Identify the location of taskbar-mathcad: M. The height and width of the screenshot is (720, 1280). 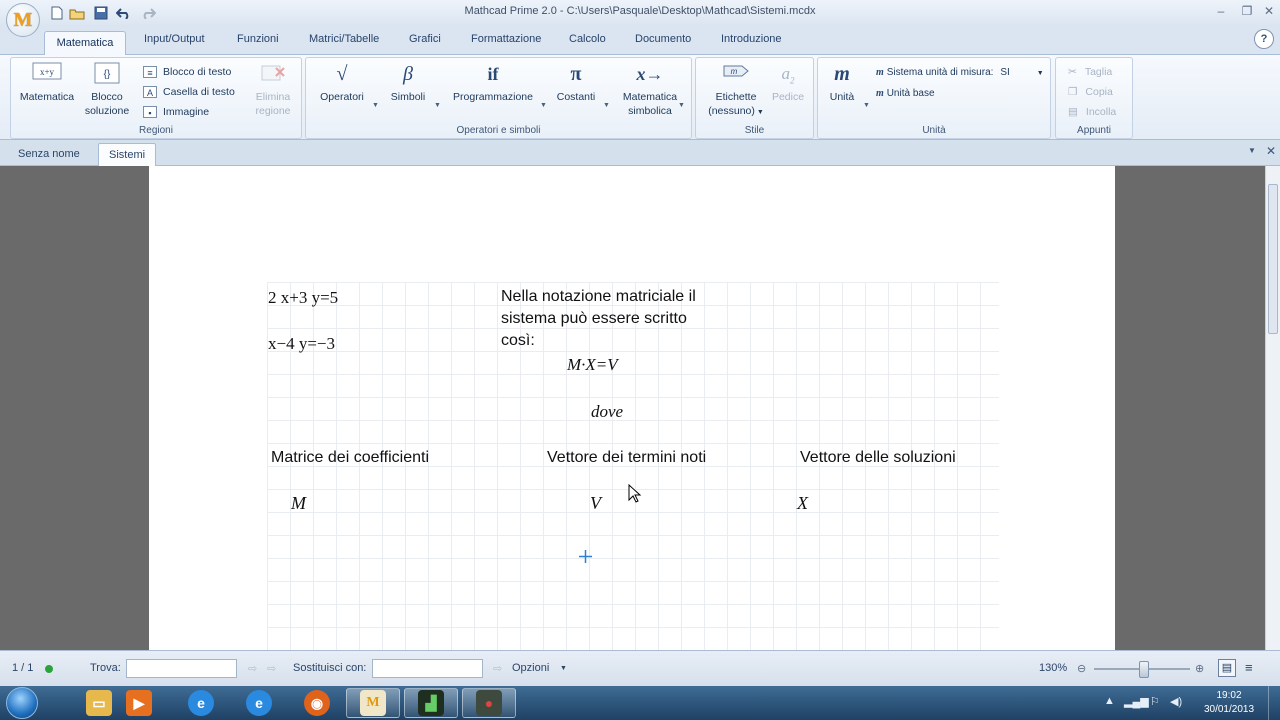
(373, 703).